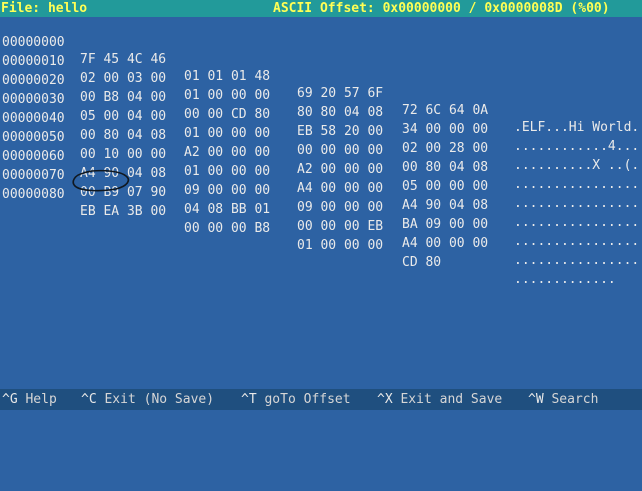 The image size is (642, 491). What do you see at coordinates (340, 131) in the screenshot?
I see `hex-group-3: EB 58 20 00` at bounding box center [340, 131].